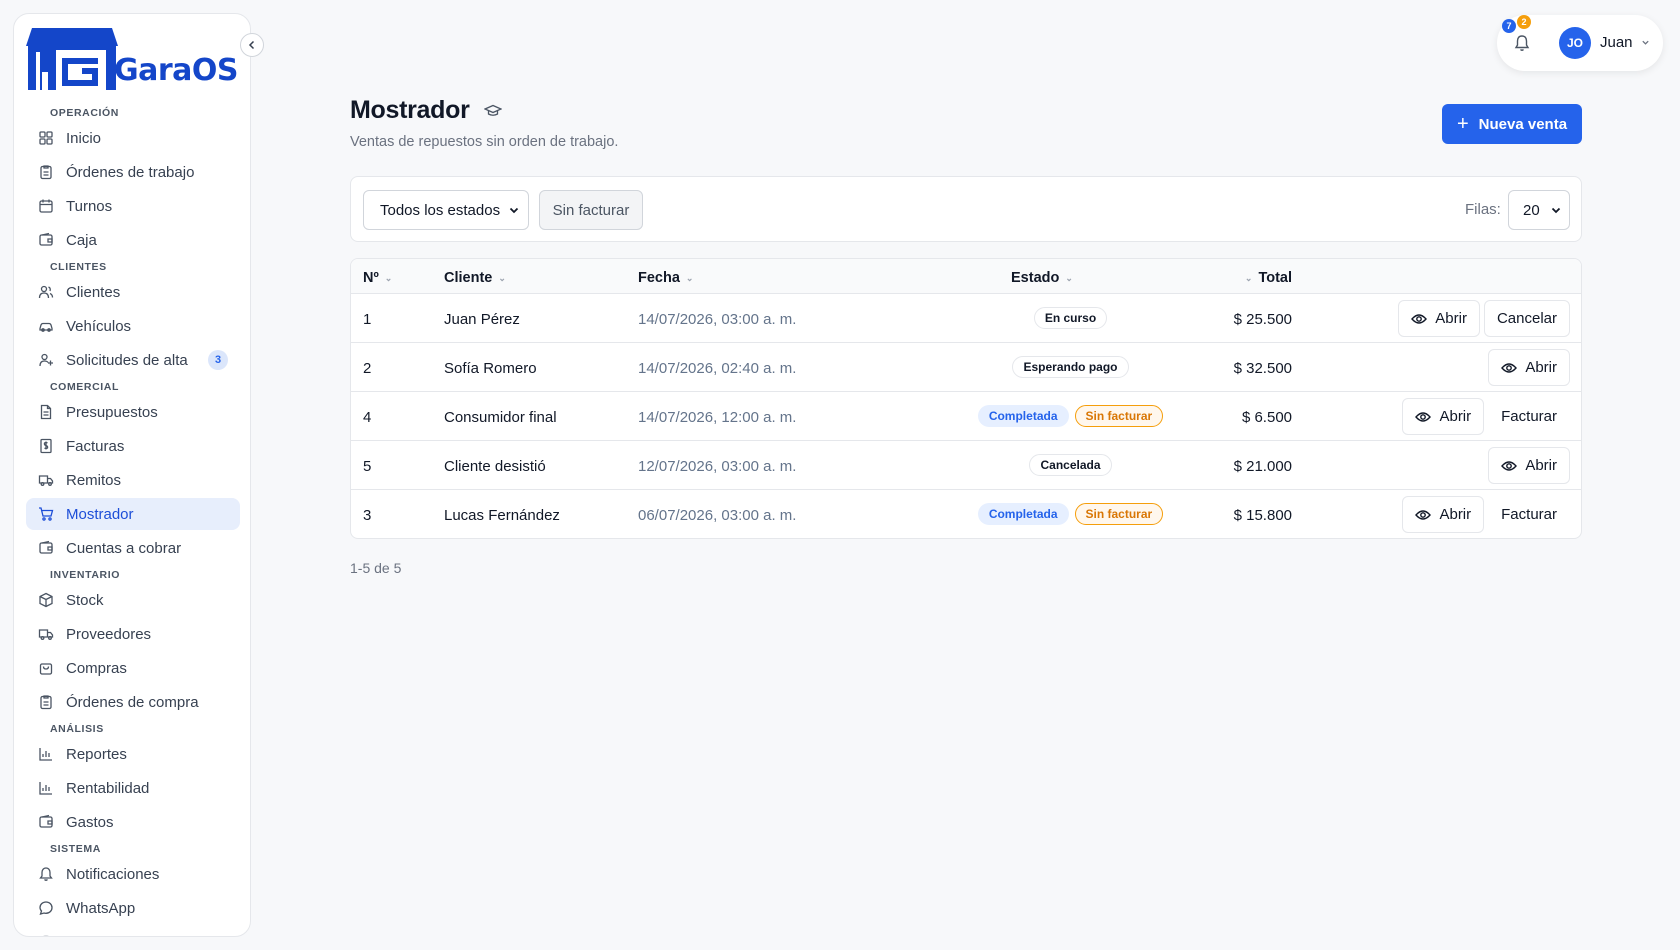 This screenshot has width=1680, height=950. What do you see at coordinates (113, 874) in the screenshot?
I see `sidebar-item-label: Notificaciones` at bounding box center [113, 874].